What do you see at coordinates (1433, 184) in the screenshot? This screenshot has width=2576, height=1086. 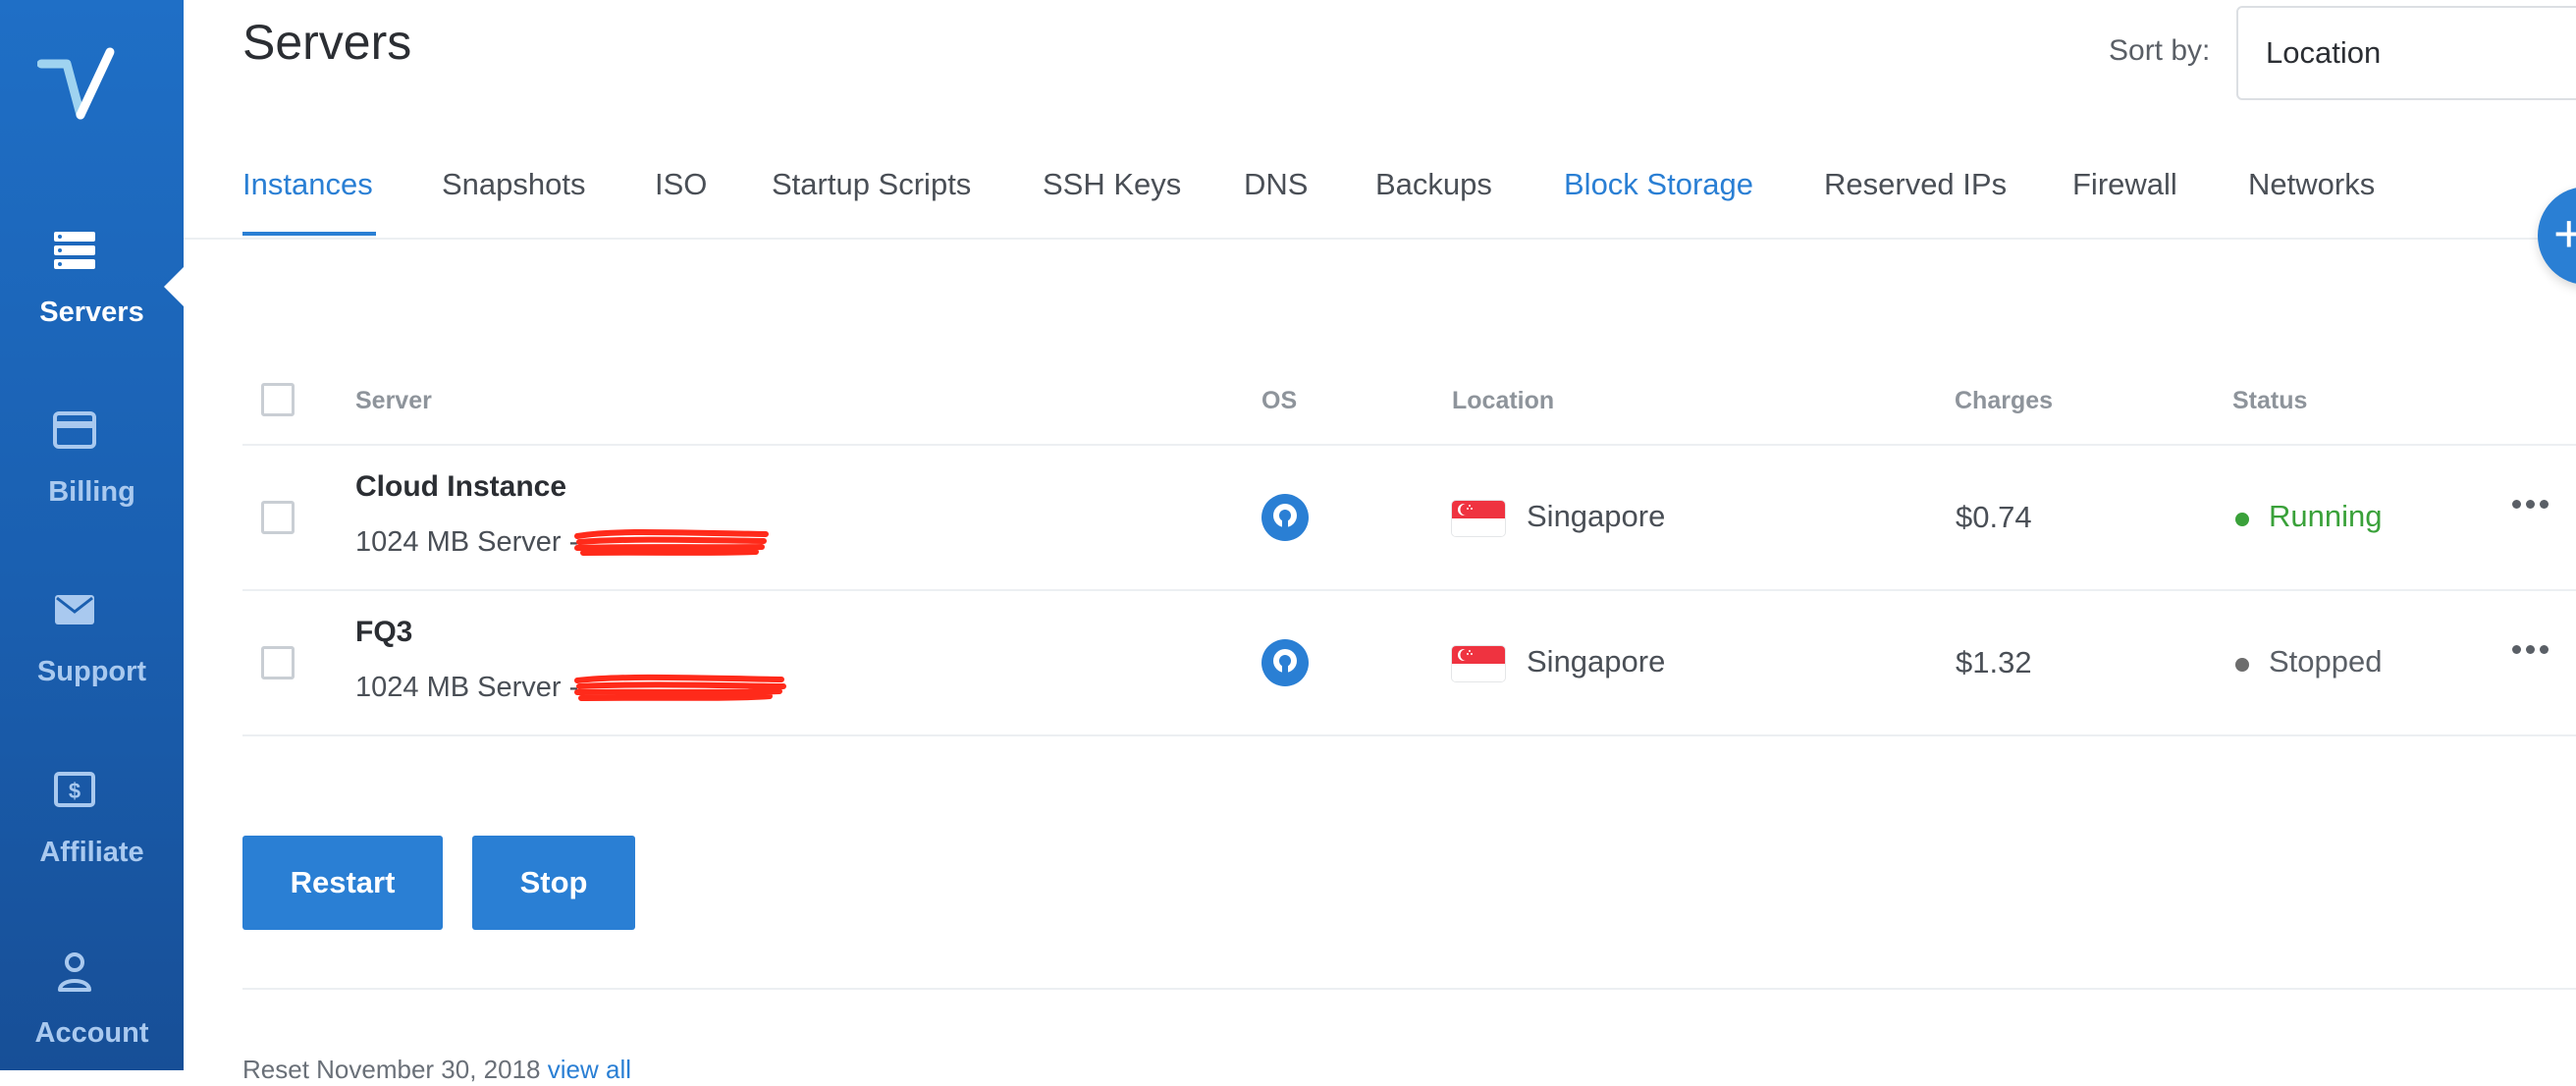 I see `tab-backups: Backups` at bounding box center [1433, 184].